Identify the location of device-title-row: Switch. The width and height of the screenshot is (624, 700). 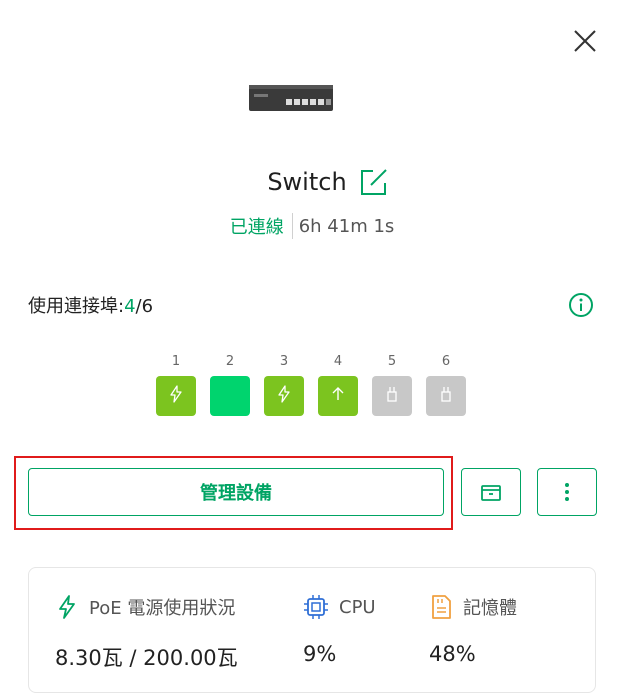
(312, 182).